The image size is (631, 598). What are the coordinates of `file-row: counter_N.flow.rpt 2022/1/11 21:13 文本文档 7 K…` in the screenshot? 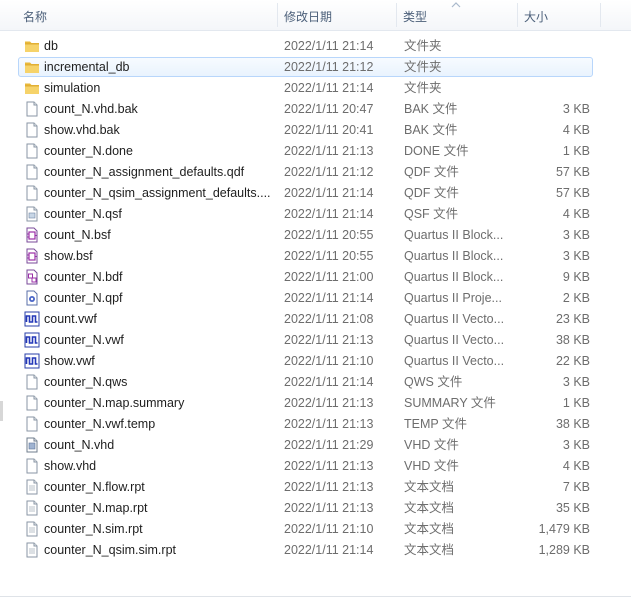 It's located at (315, 487).